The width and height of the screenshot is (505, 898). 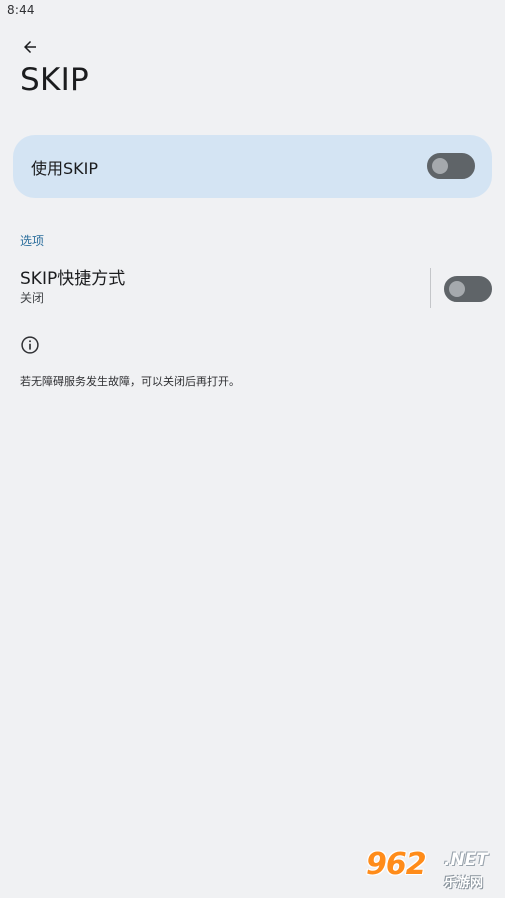 I want to click on shortcut-preference-text: SKIP快捷方式 关闭, so click(x=72, y=287).